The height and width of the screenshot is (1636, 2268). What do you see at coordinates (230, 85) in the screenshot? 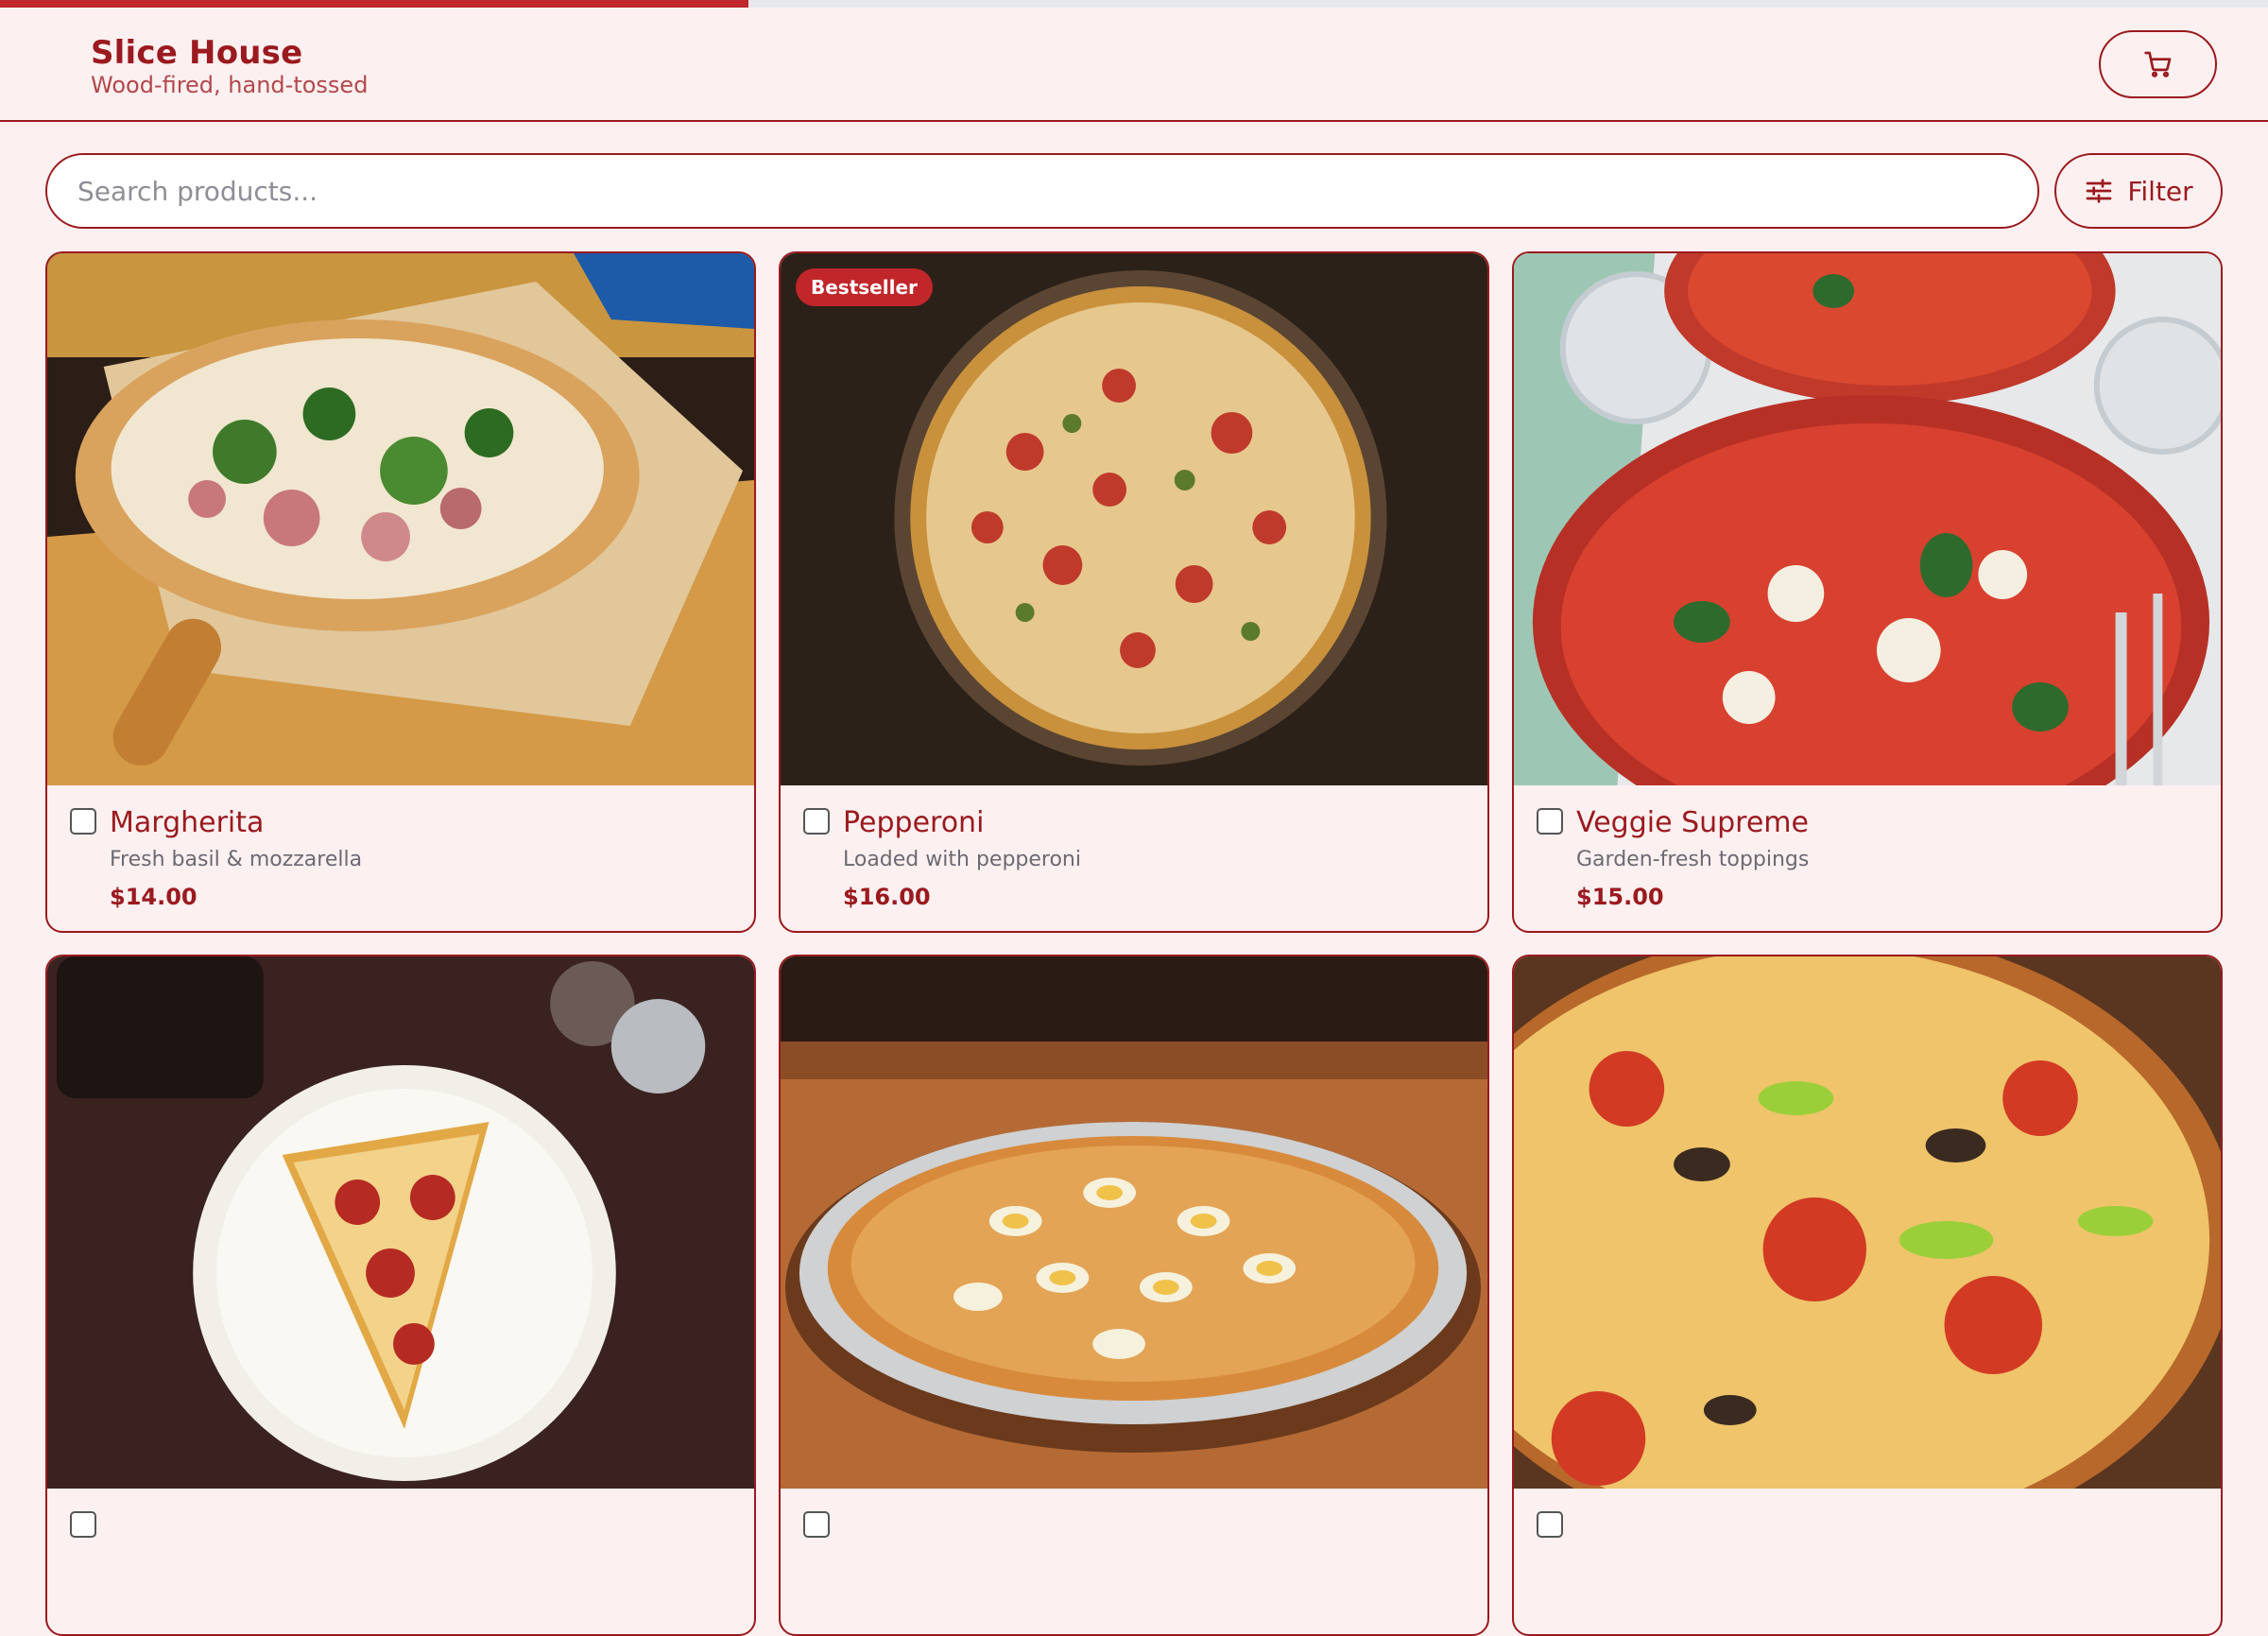
I see `brand-tagline: Wood-fired, hand-tossed` at bounding box center [230, 85].